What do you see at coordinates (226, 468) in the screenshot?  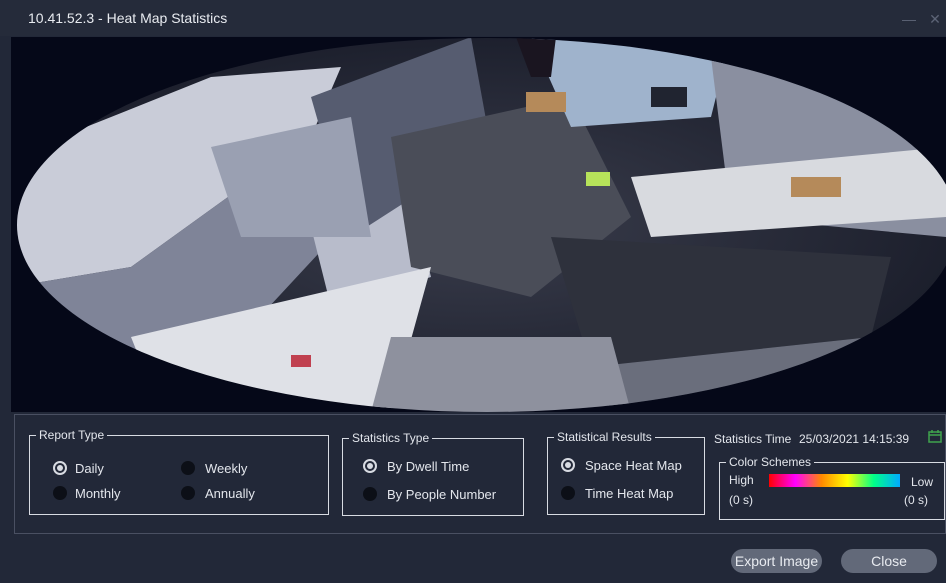 I see `option-weekly: Weekly` at bounding box center [226, 468].